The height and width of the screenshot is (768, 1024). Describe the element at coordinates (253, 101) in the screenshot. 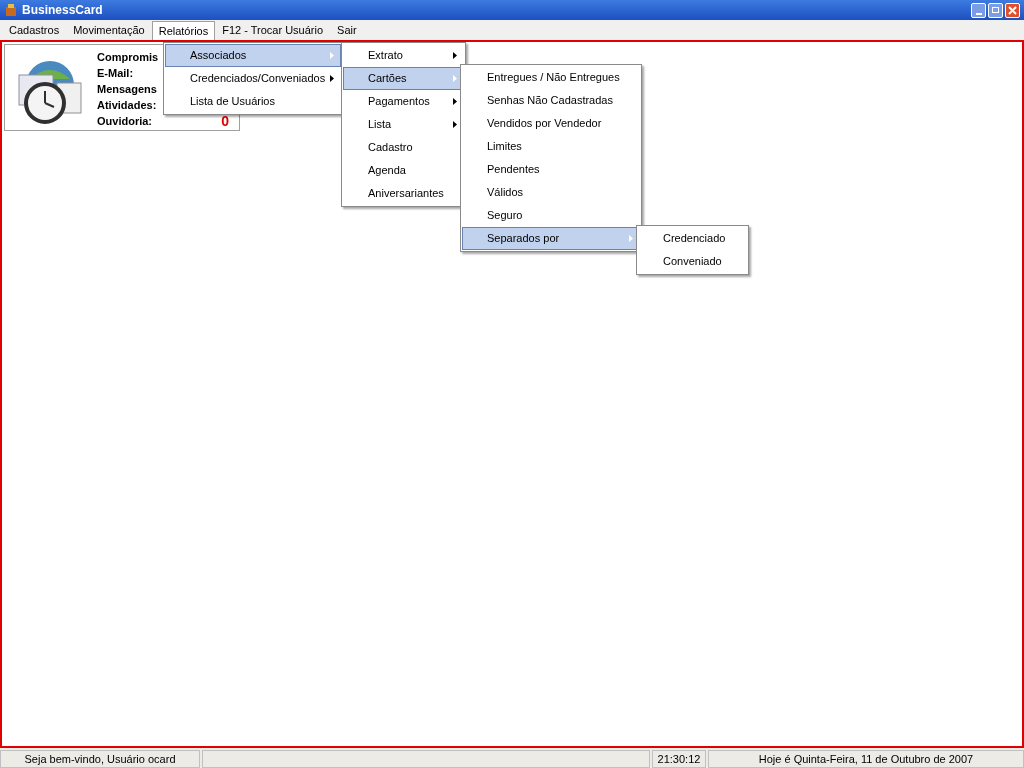

I see `menu-entry: Lista de Usuários` at that location.